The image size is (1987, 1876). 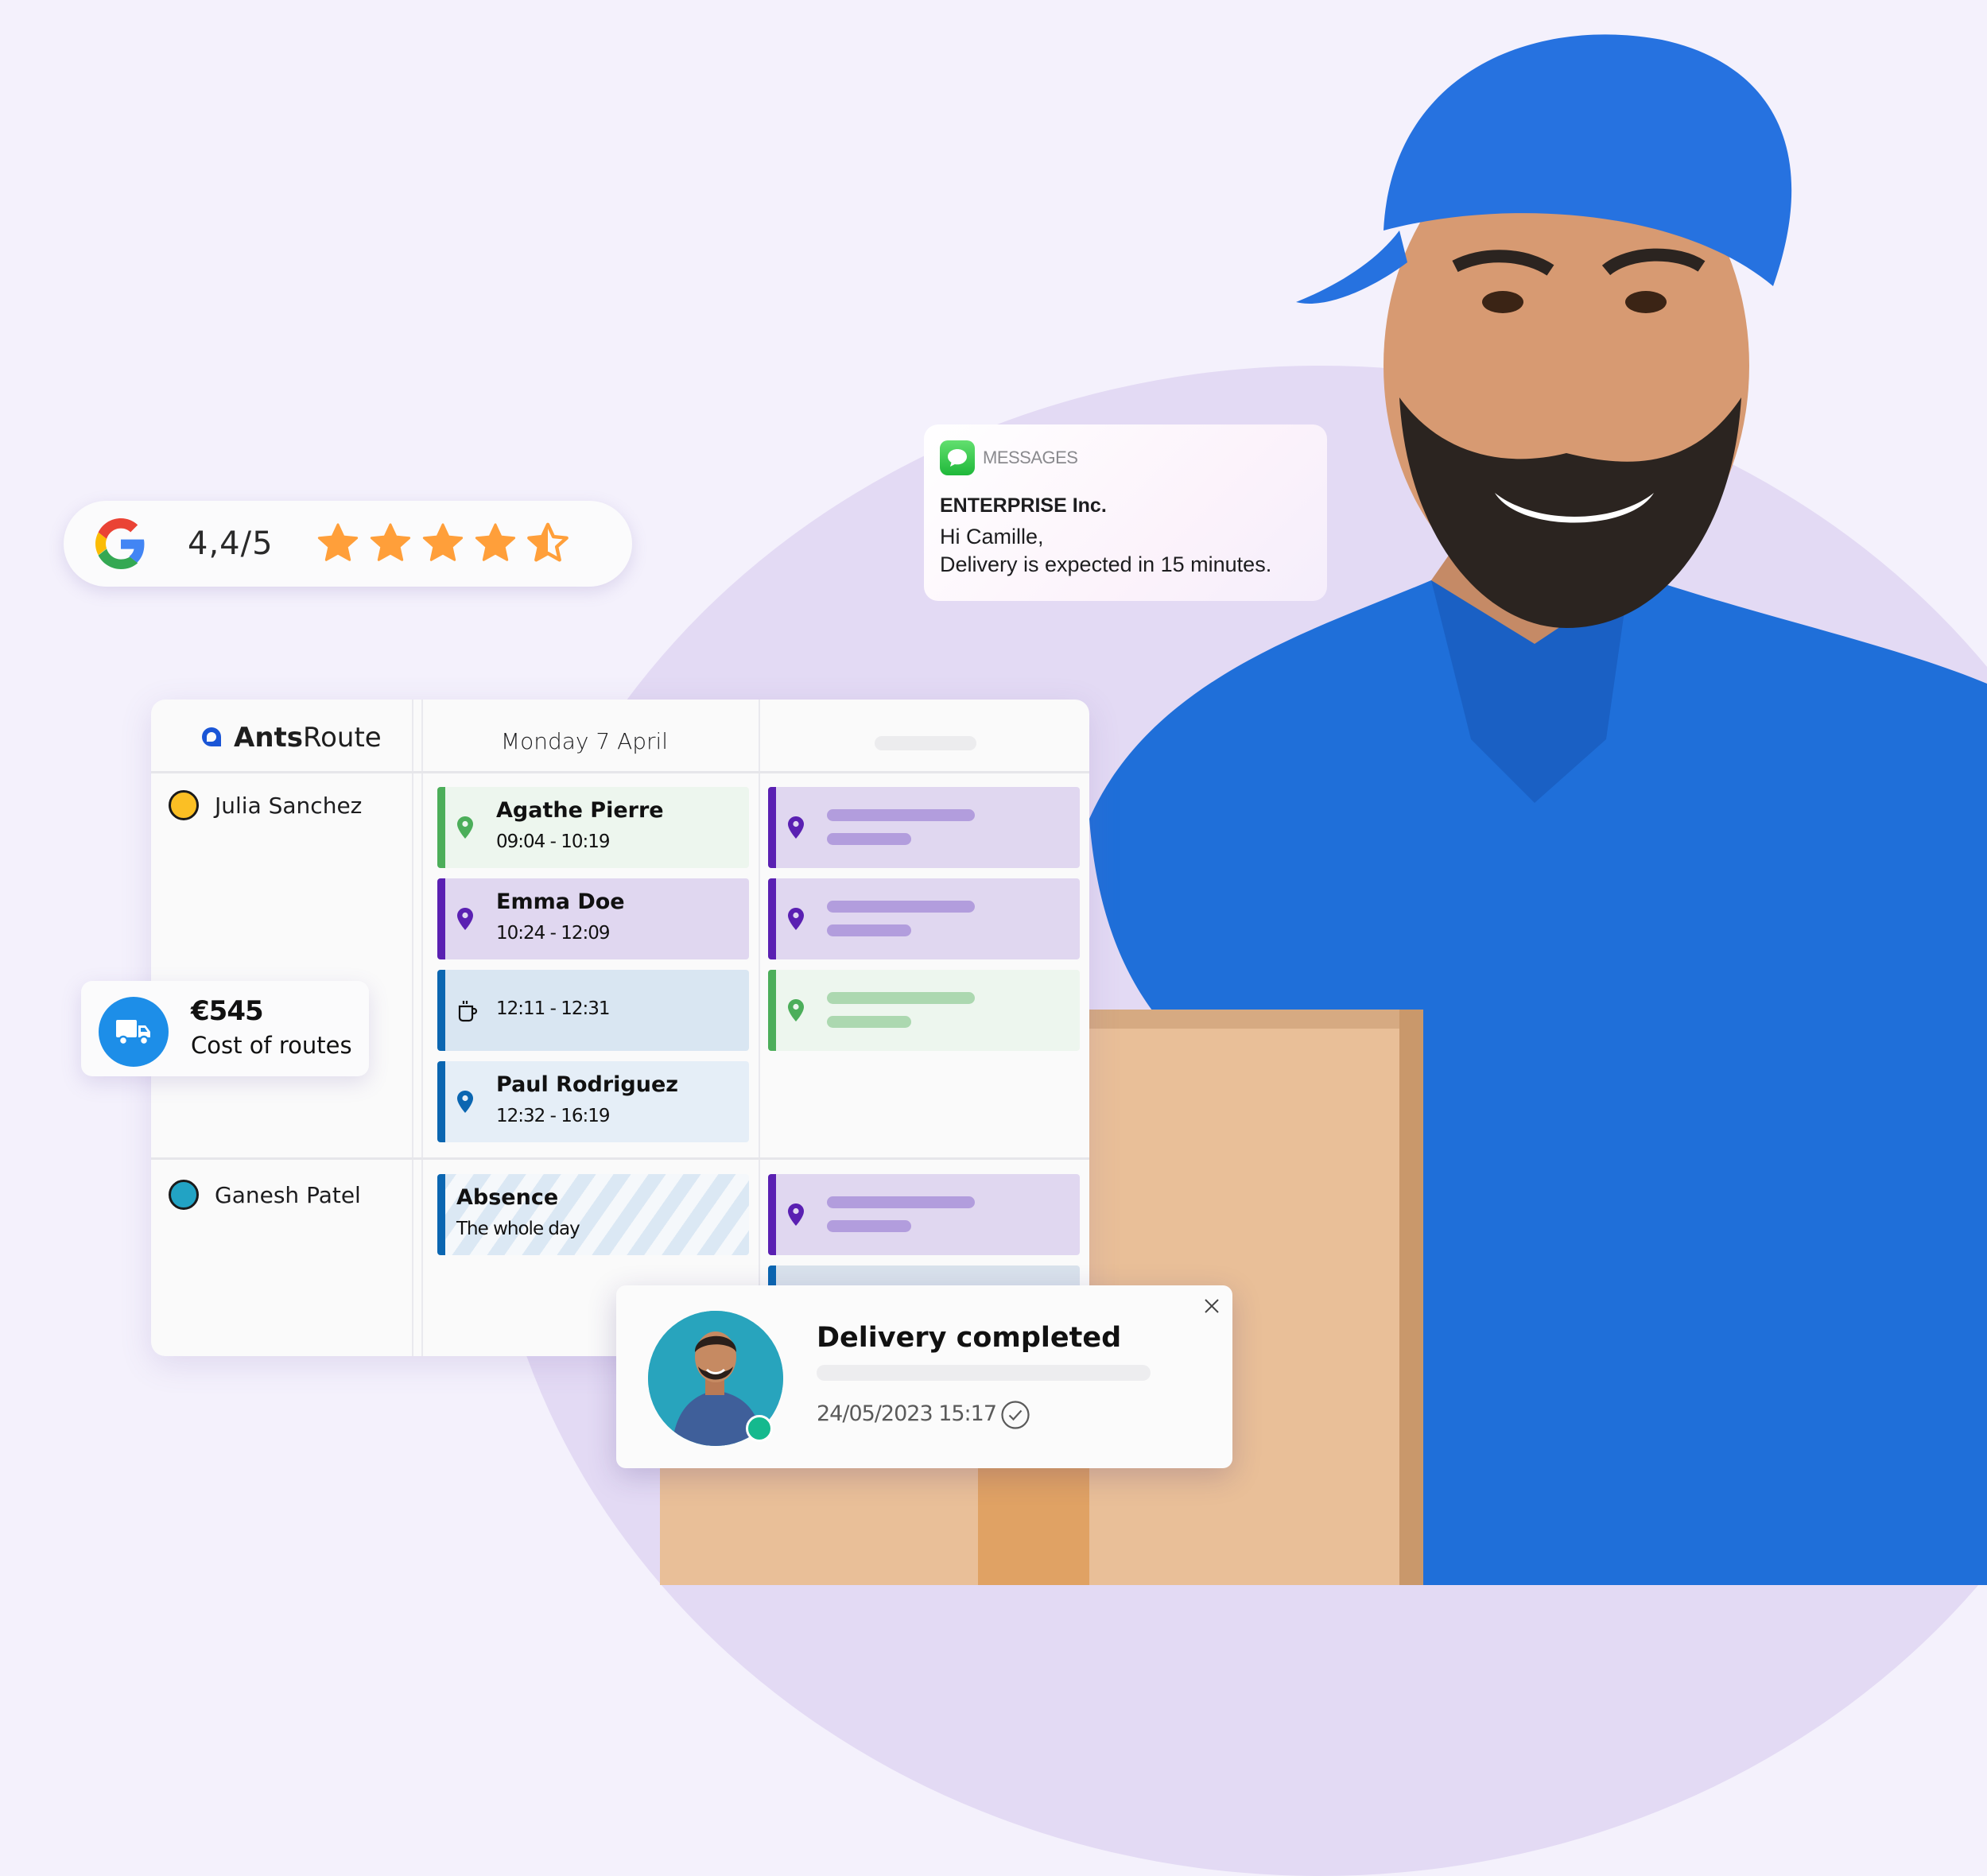 I want to click on absence-title: Absence, so click(x=508, y=1197).